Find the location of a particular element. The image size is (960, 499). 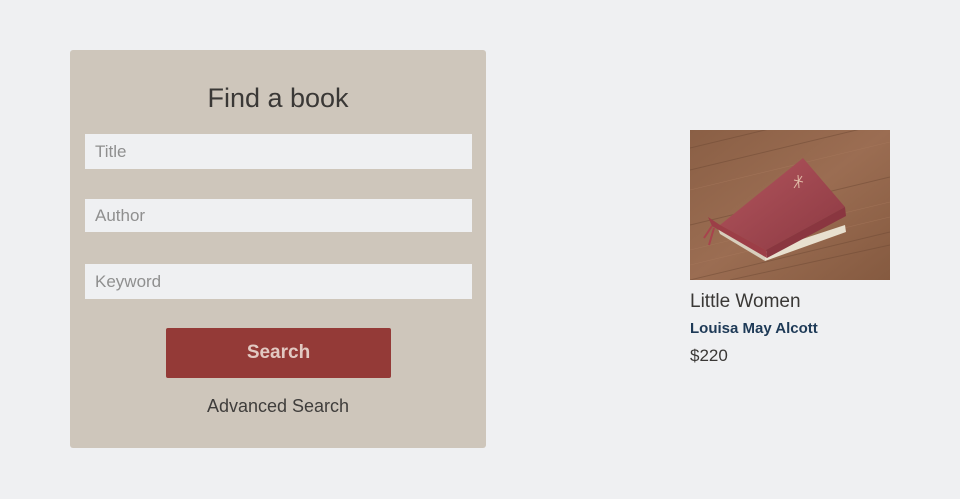

advanced-search-link: Advanced Search is located at coordinates (278, 406).